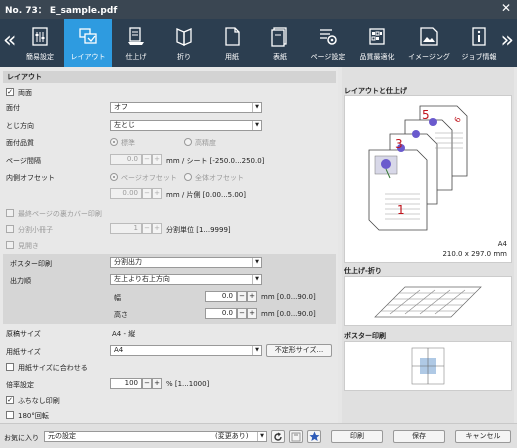 The width and height of the screenshot is (517, 448). Describe the element at coordinates (157, 159) in the screenshot. I see `page-gap-increment: +` at that location.